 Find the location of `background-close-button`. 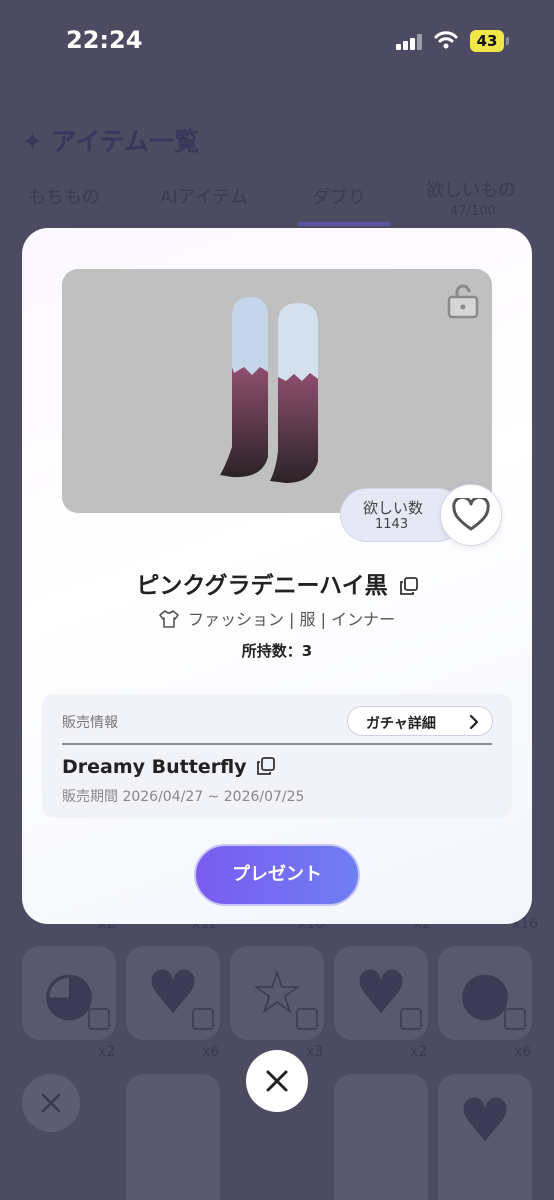

background-close-button is located at coordinates (51, 1103).